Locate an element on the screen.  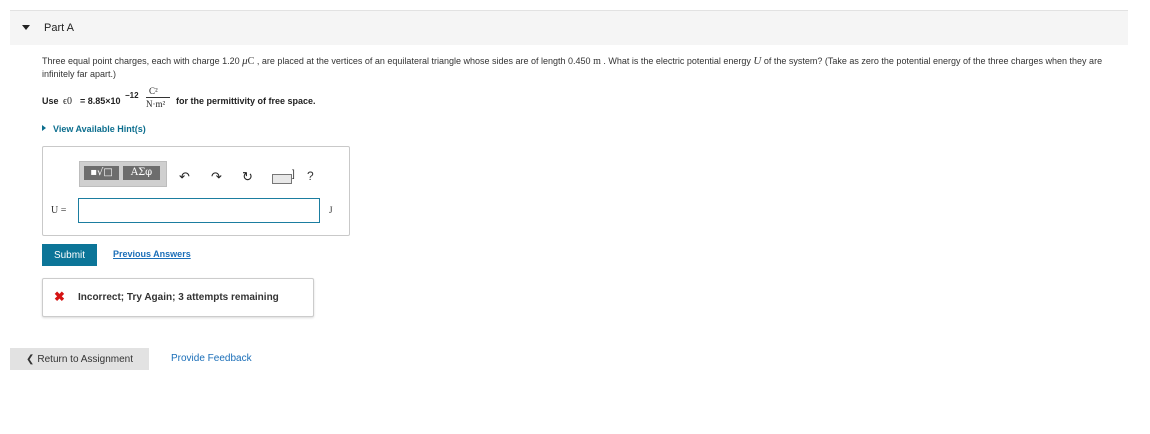
use-label: Use is located at coordinates (50, 101).